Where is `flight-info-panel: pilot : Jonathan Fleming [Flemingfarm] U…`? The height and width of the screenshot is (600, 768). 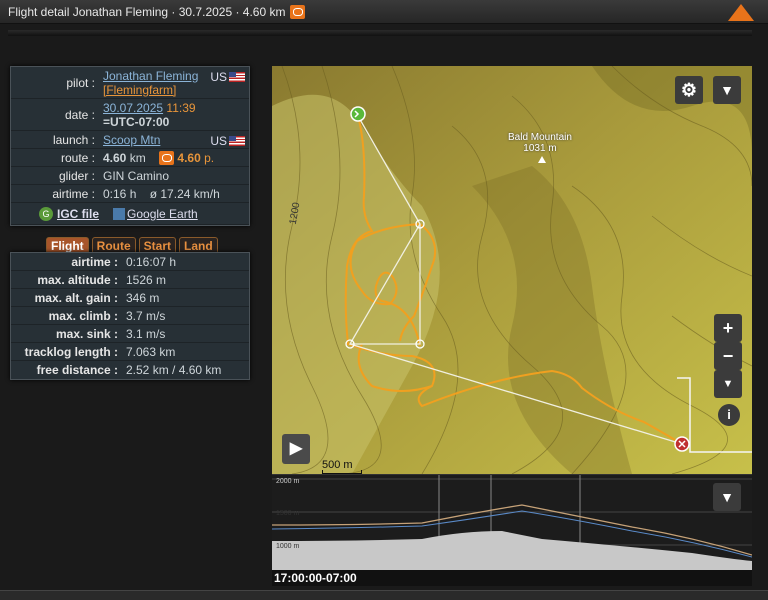 flight-info-panel: pilot : Jonathan Fleming [Flemingfarm] U… is located at coordinates (130, 146).